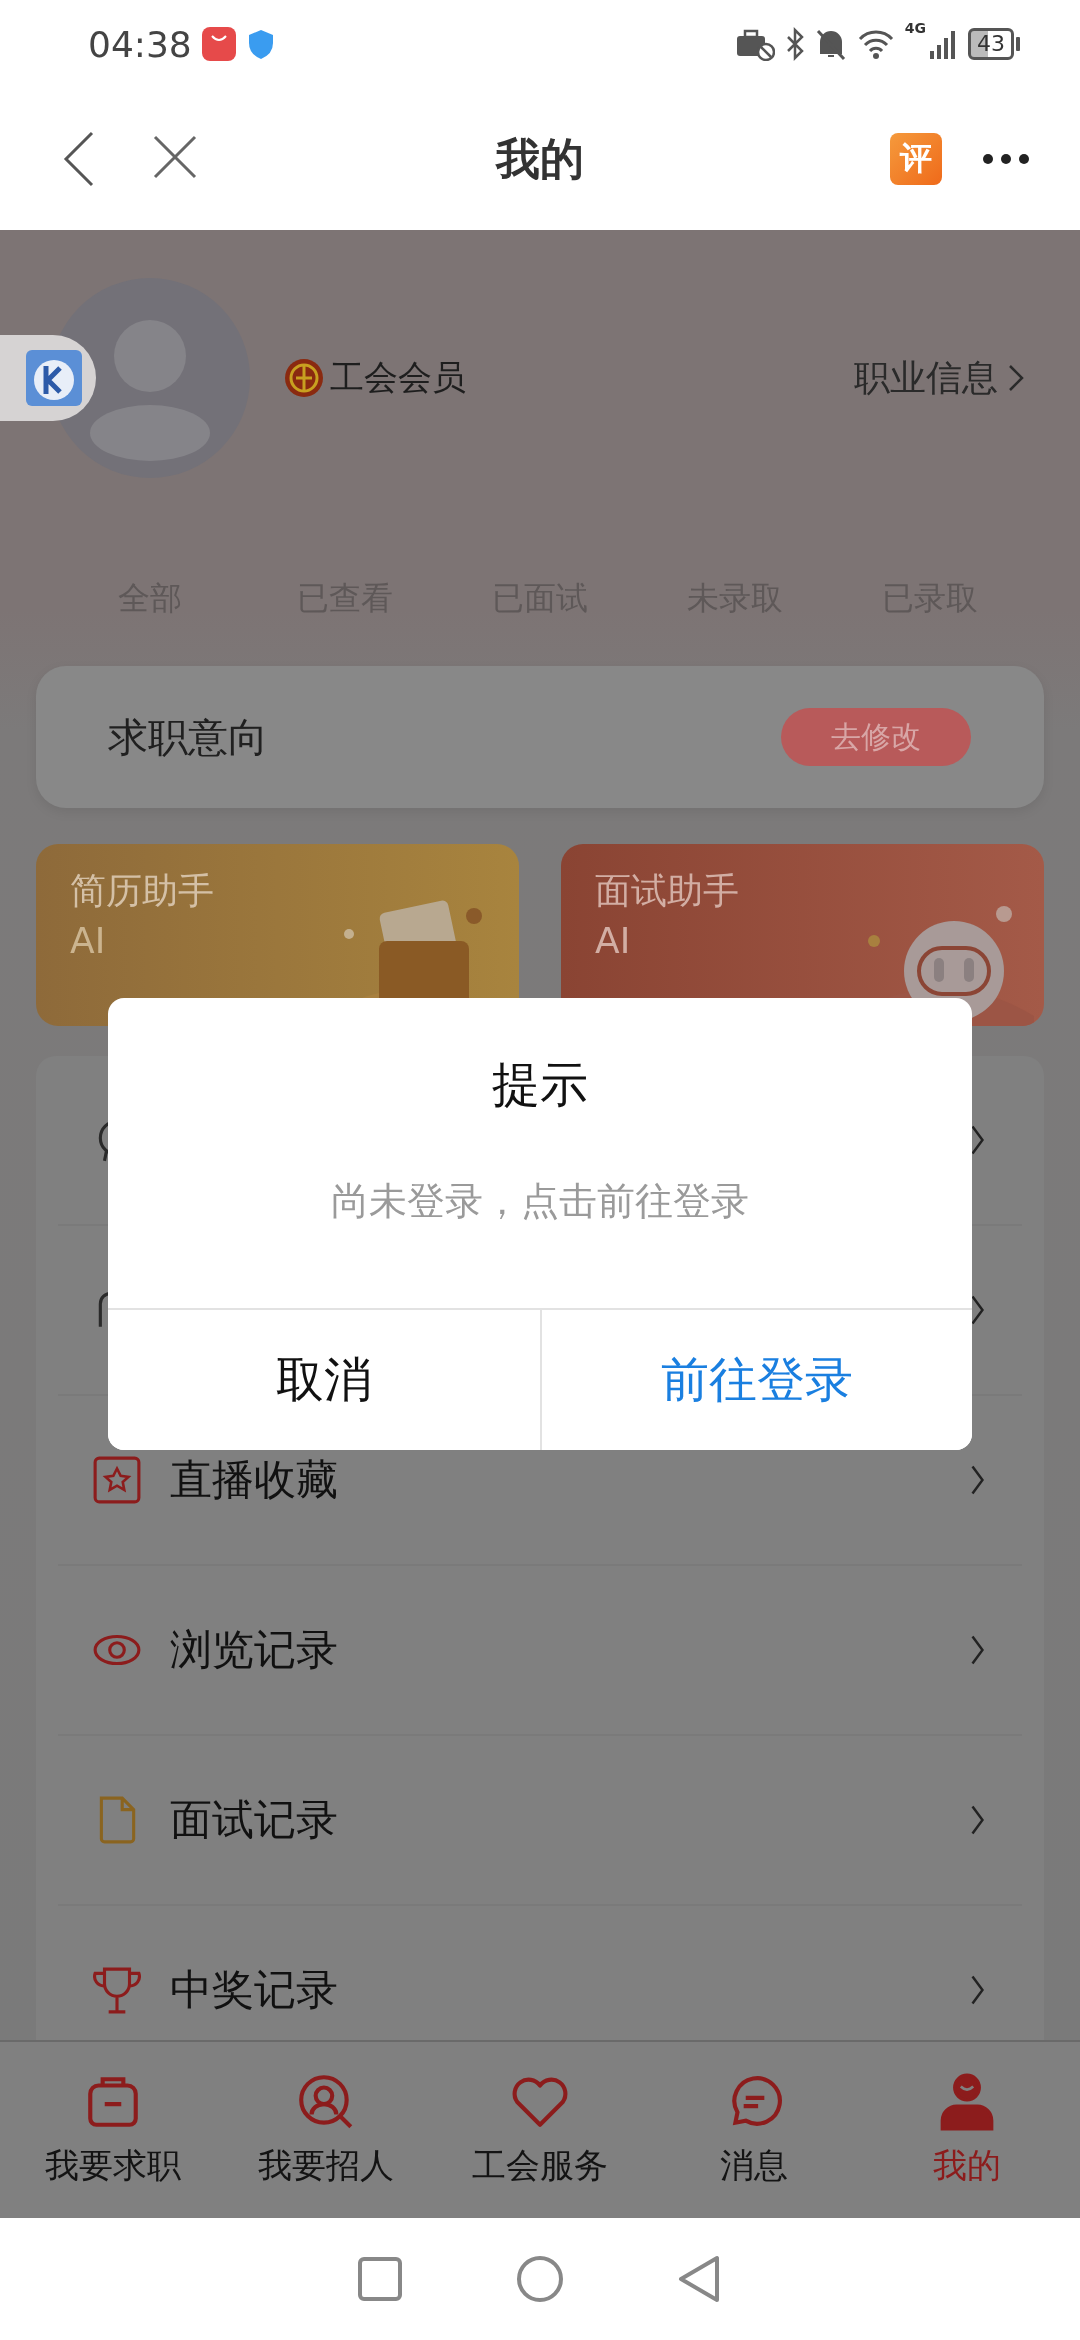 The width and height of the screenshot is (1080, 2340). Describe the element at coordinates (916, 159) in the screenshot. I see `review-button: 评` at that location.